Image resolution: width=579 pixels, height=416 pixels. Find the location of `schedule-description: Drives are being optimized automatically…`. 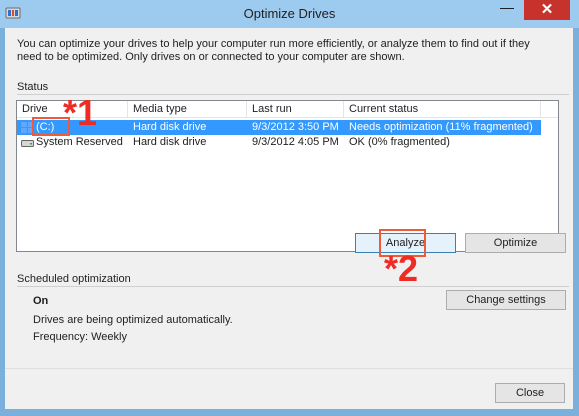

schedule-description: Drives are being optimized automatically… is located at coordinates (133, 320).